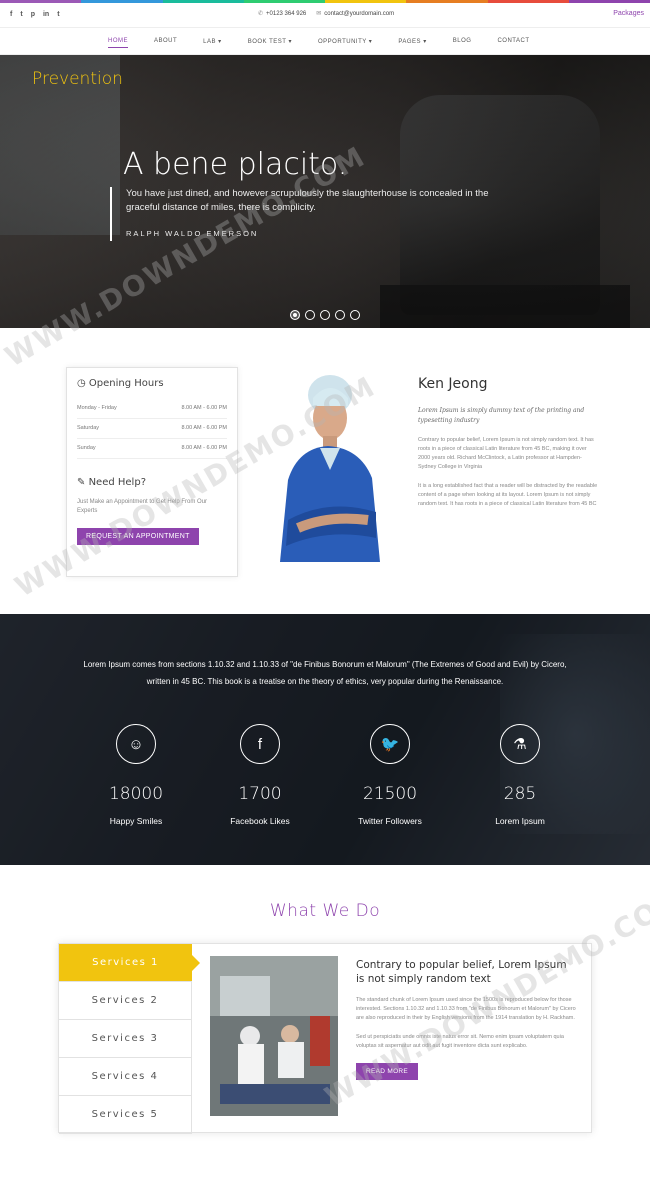 This screenshot has width=650, height=1184. I want to click on service-tab-2: Services 2, so click(125, 1001).